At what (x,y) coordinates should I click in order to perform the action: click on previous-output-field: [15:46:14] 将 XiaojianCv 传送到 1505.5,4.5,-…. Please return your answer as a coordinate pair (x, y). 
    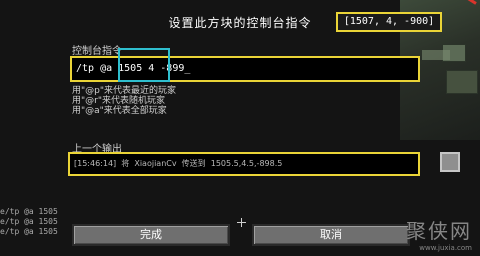
    Looking at the image, I should click on (244, 164).